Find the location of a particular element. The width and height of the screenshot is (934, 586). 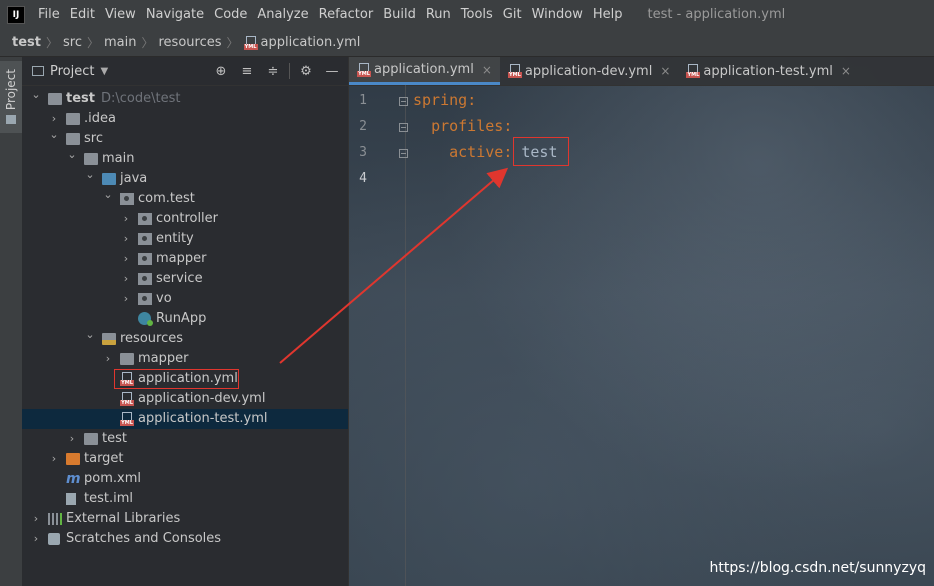

tree-node-label: test.iml is located at coordinates (108, 499).